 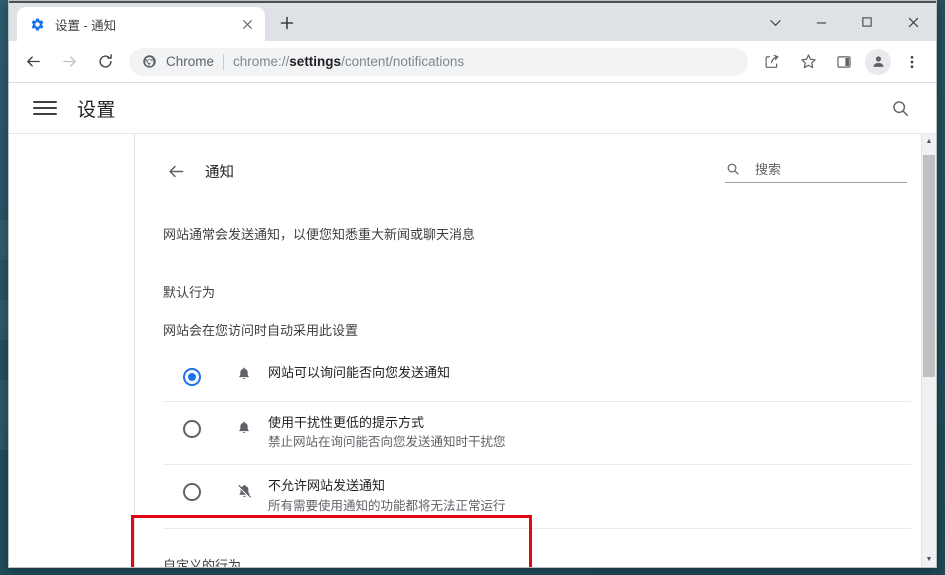 I want to click on notifications-description: 网站通常会发送通知，以便您知悉重大新闻或聊天消息, so click(x=319, y=234).